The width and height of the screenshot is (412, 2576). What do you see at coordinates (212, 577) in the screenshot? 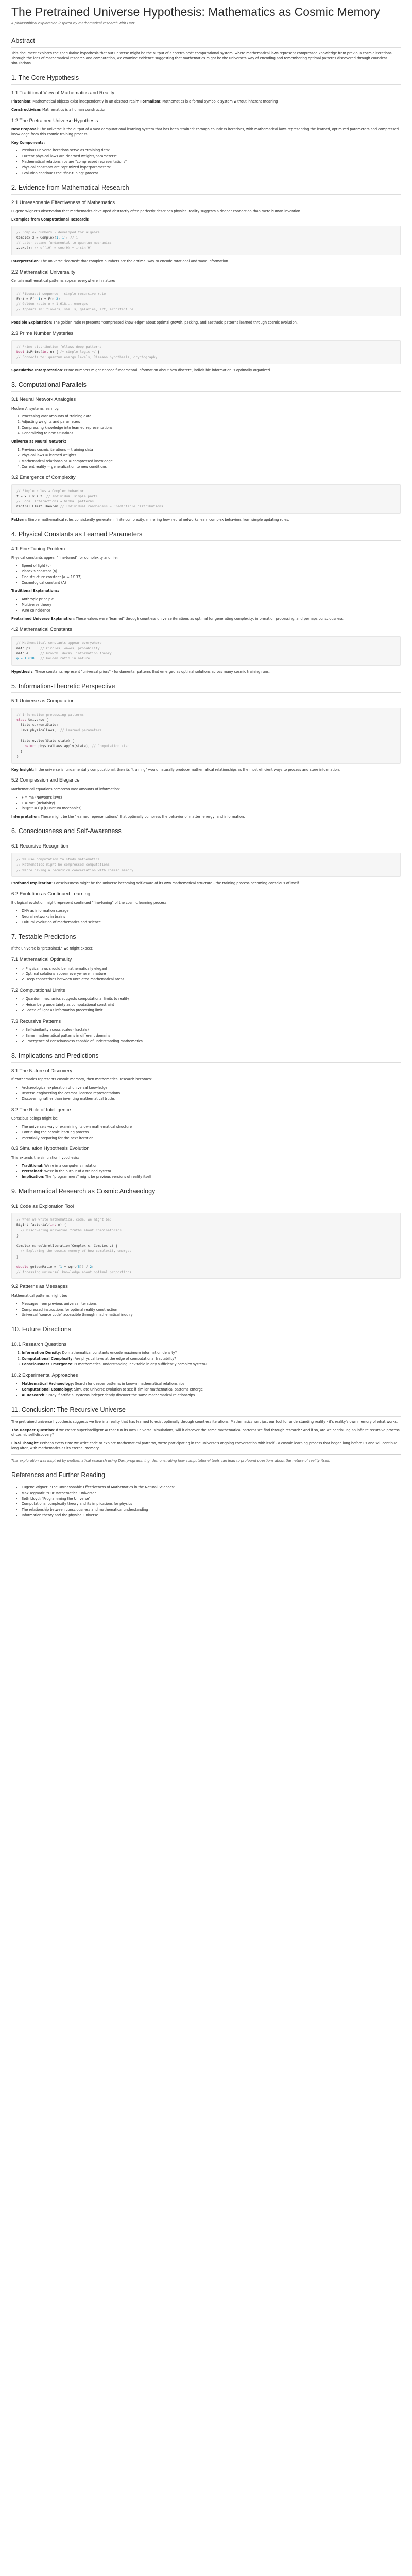
I see `list-item: Fine structure constant (α ≈ 1/137)` at bounding box center [212, 577].